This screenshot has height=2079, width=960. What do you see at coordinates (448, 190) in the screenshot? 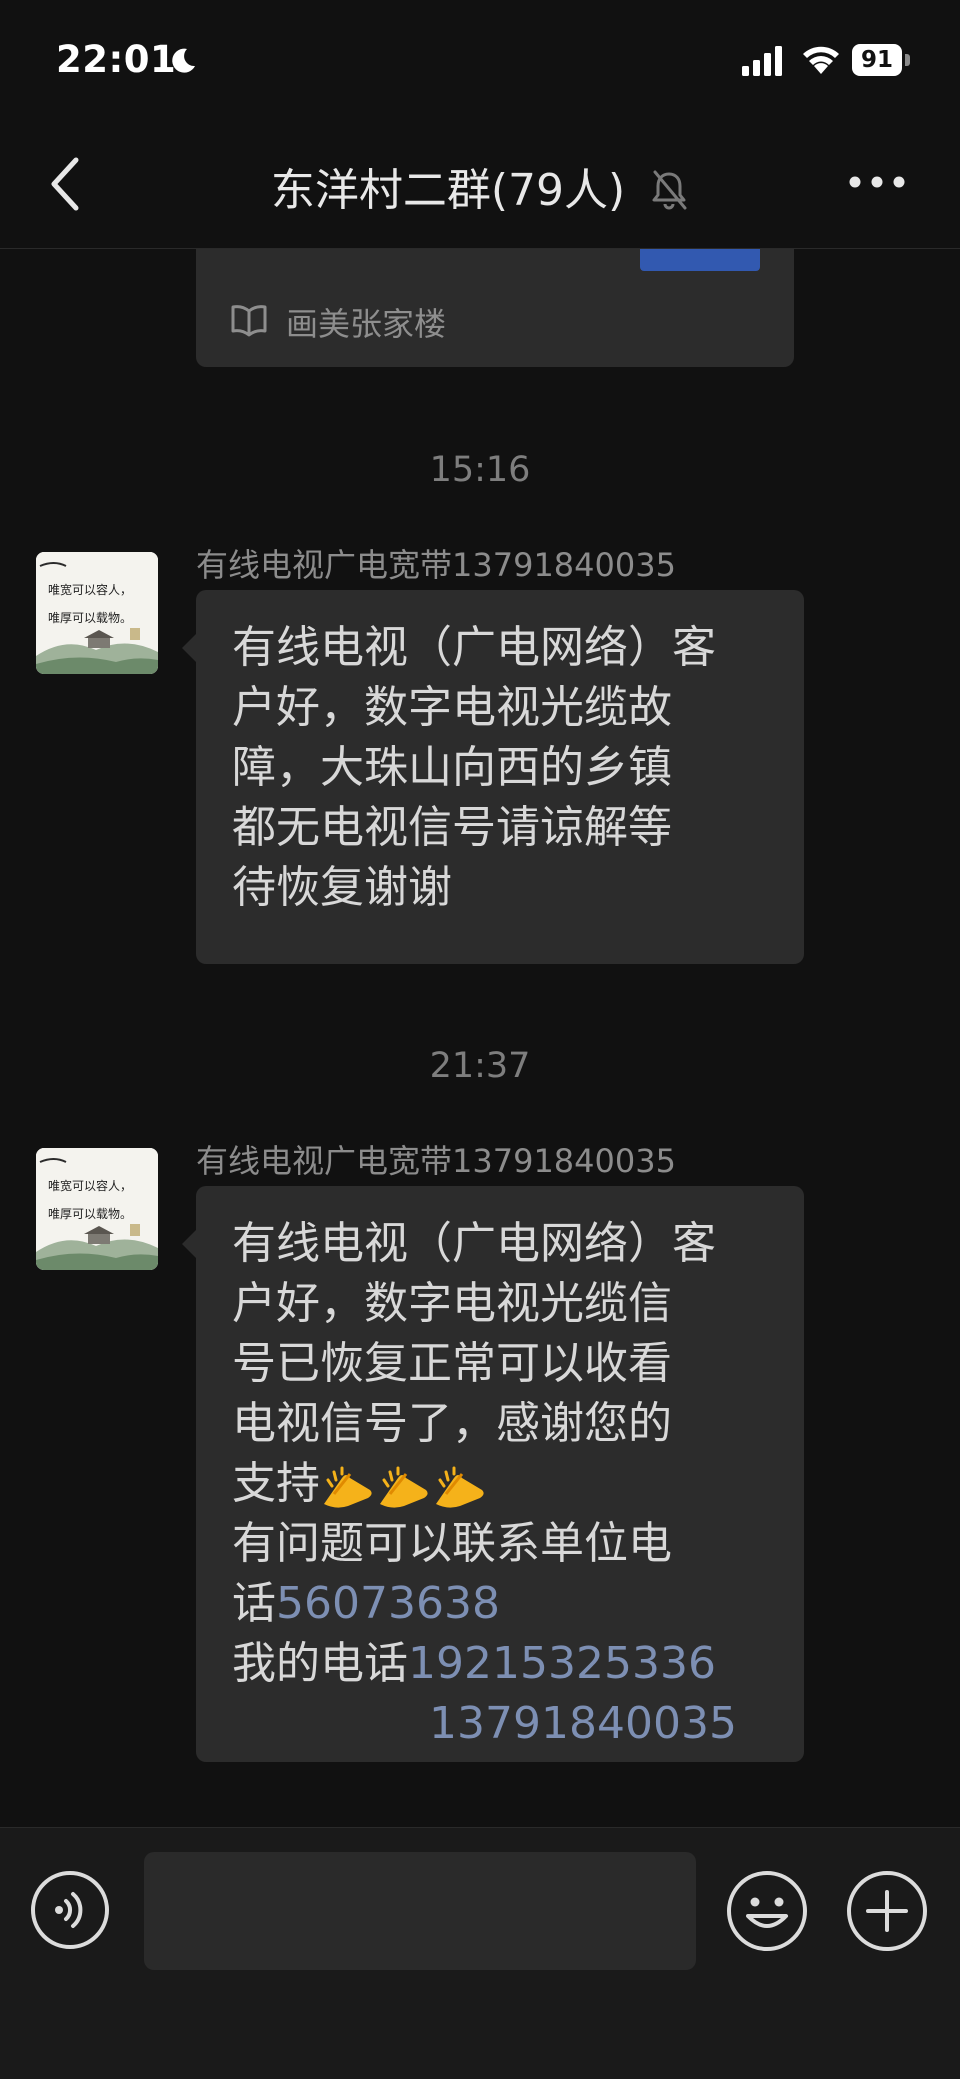
I see `chat-title: 东洋村二群(79人)` at bounding box center [448, 190].